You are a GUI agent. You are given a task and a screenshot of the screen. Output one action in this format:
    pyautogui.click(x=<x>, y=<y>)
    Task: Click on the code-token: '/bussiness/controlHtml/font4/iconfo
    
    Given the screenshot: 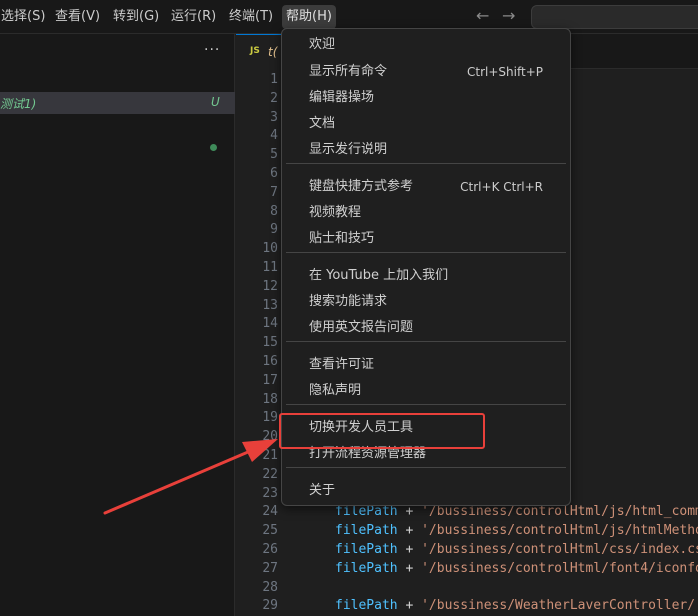 What is the action you would take?
    pyautogui.click(x=559, y=568)
    